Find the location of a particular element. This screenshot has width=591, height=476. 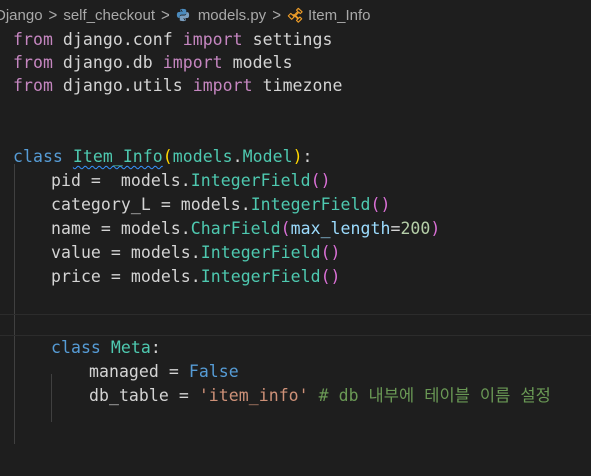

code-line-7: pid = models.IntegerField() is located at coordinates (191, 181).